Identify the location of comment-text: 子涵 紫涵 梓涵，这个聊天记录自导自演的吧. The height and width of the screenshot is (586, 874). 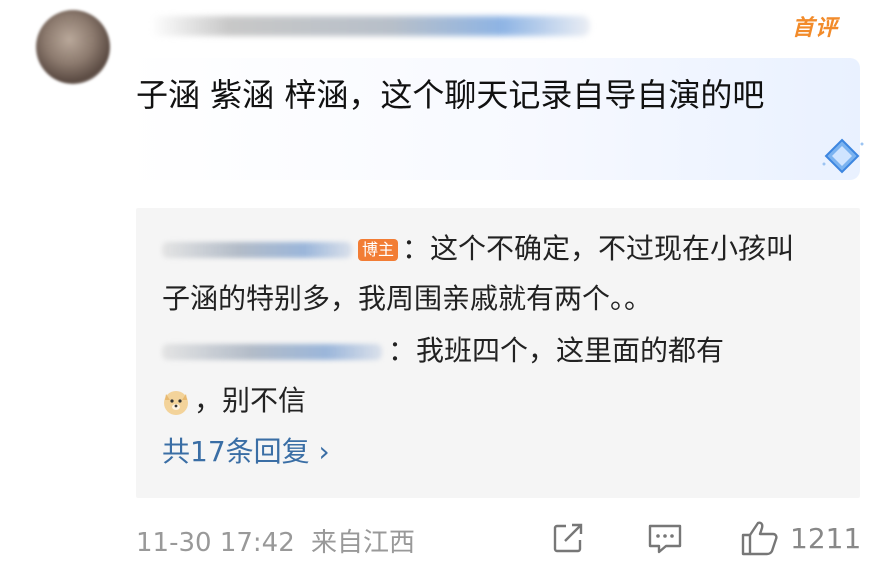
(450, 95).